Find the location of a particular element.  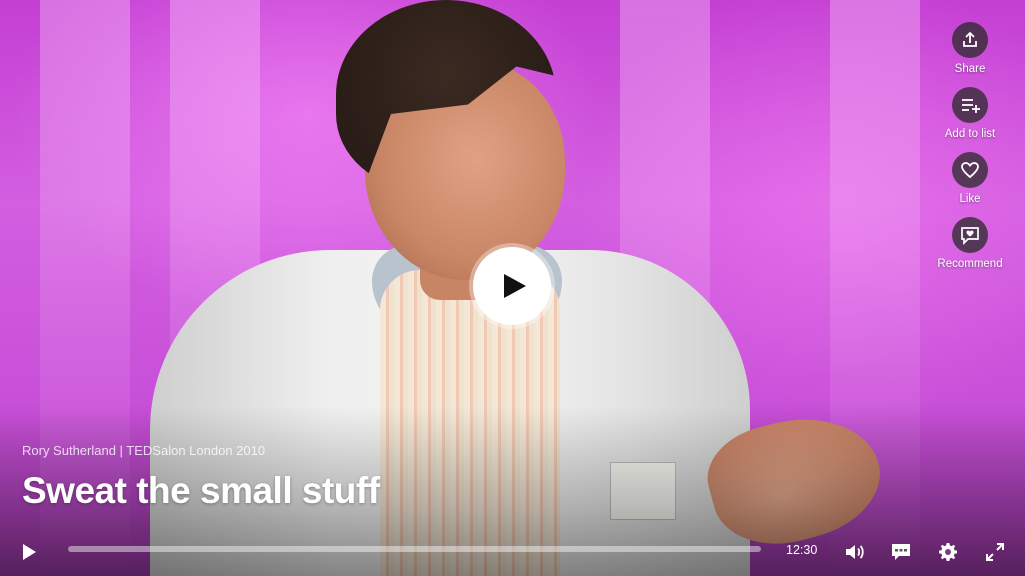

captions-icon is located at coordinates (901, 552).